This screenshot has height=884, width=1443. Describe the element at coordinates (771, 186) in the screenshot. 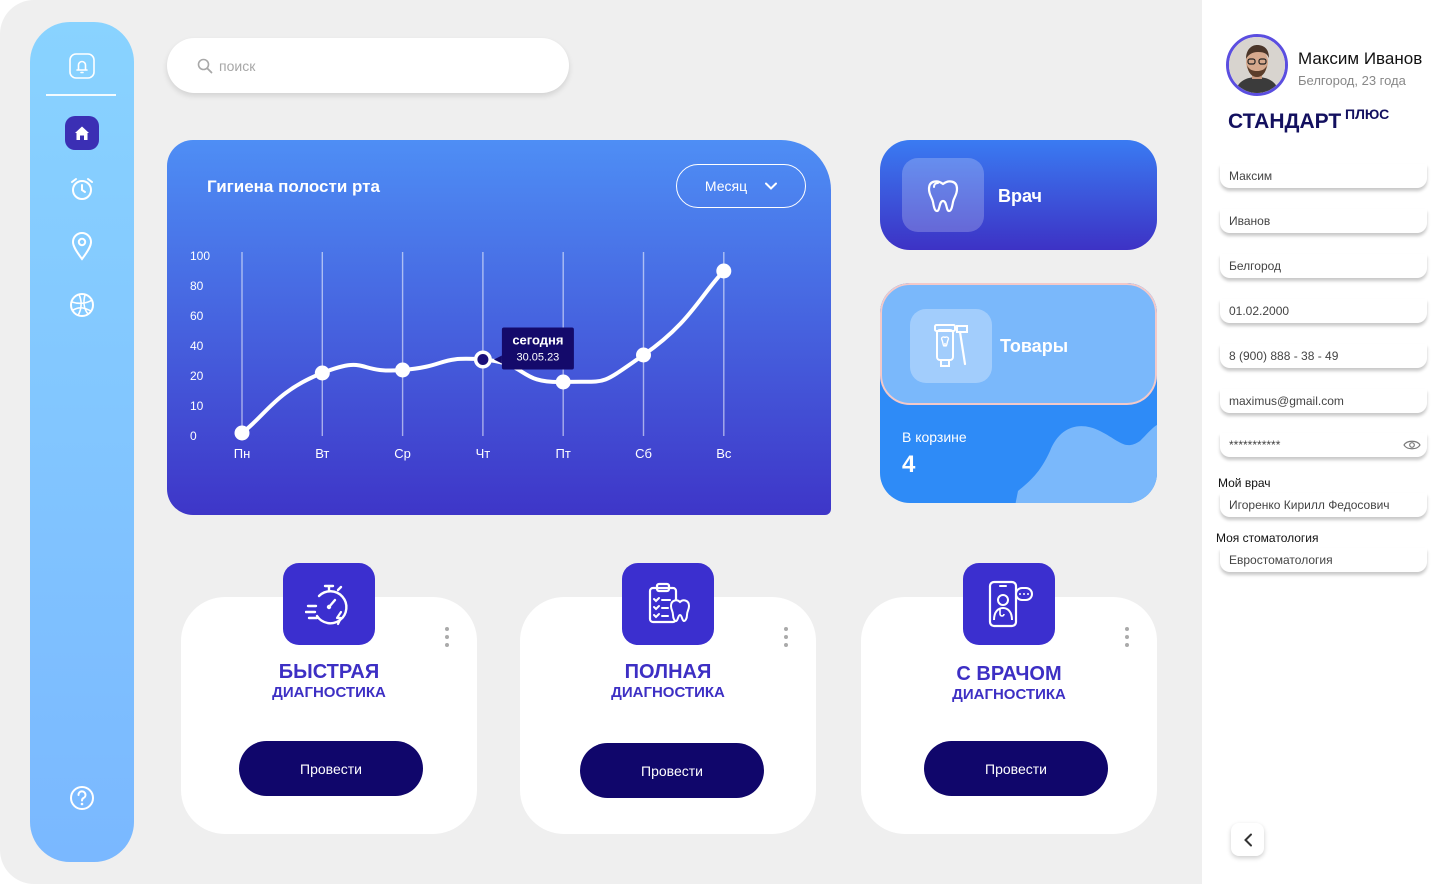

I see `chevron-down-icon` at that location.